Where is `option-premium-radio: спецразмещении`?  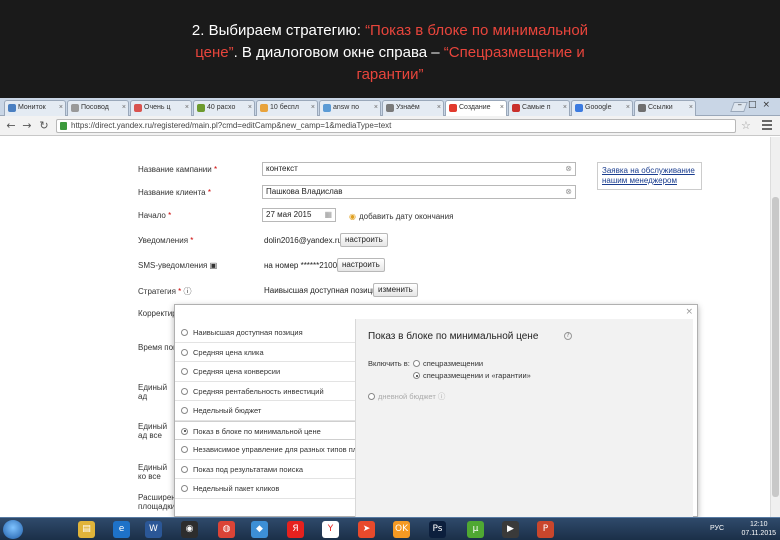 option-premium-radio: спецразмещении is located at coordinates (448, 363).